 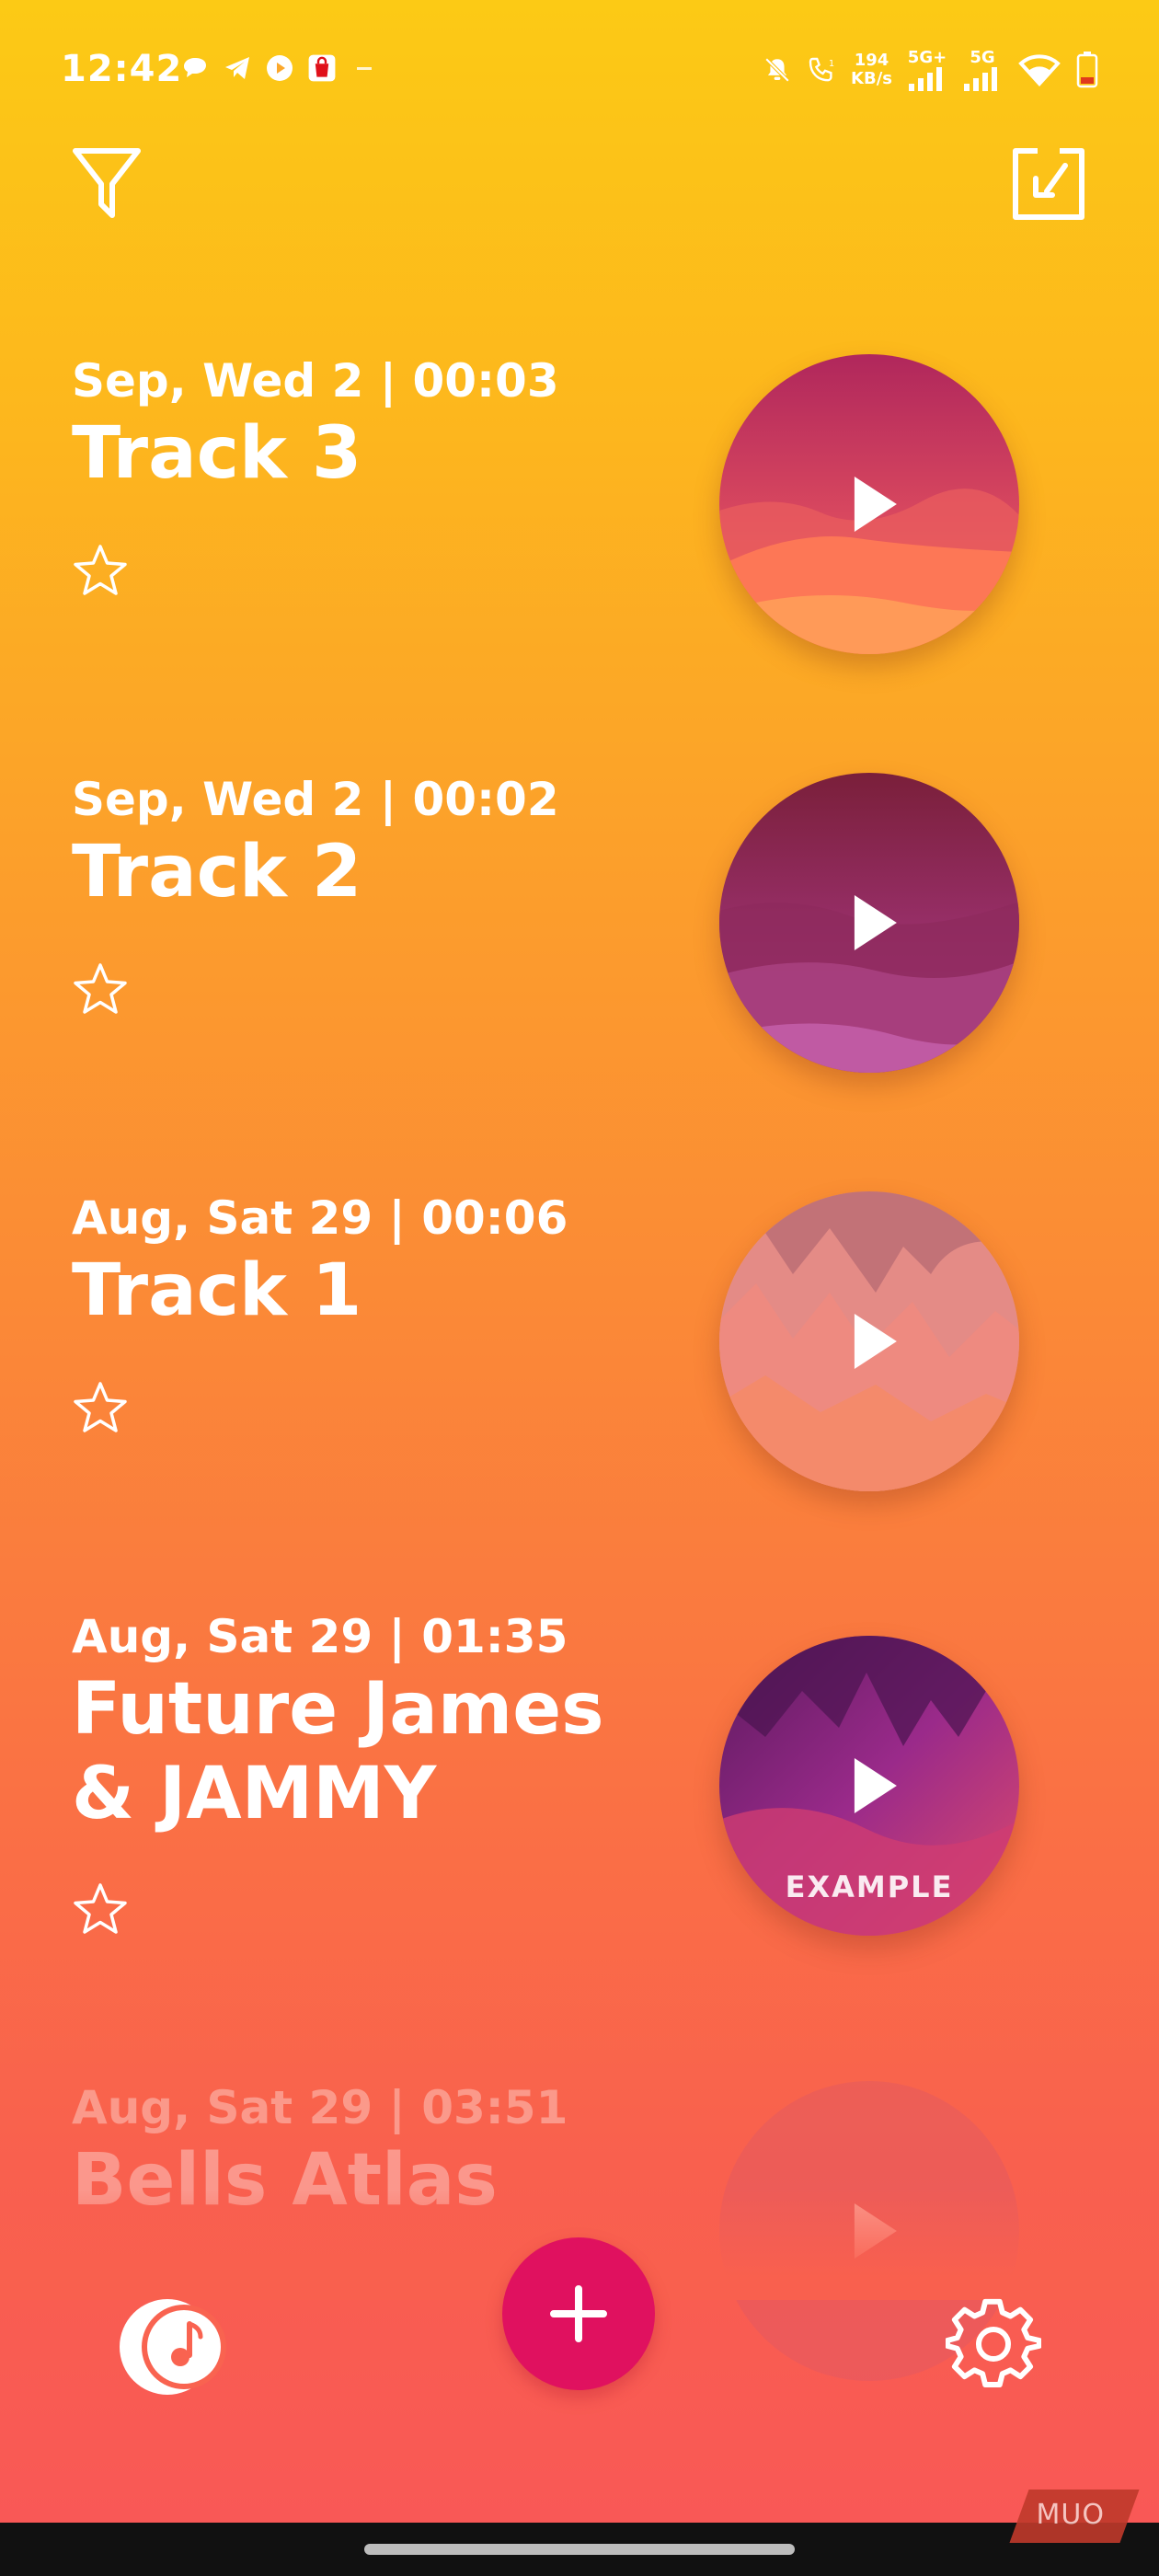 I want to click on wifi-icon, so click(x=1039, y=69).